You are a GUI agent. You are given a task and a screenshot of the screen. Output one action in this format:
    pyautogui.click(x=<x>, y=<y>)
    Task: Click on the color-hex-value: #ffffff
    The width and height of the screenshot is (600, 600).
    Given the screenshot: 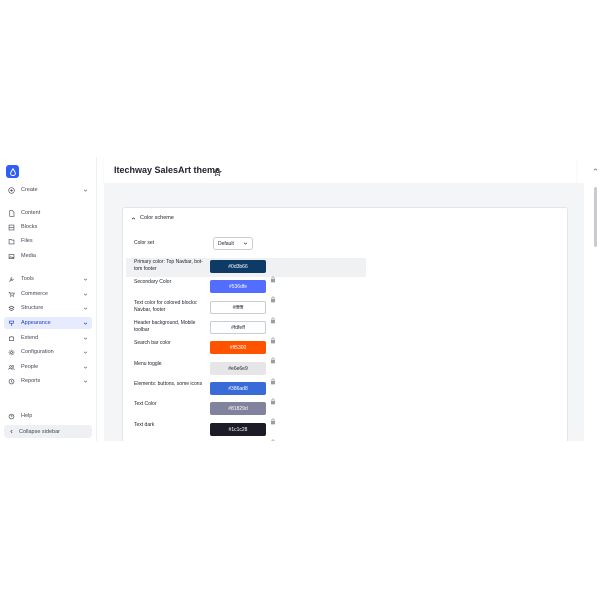 What is the action you would take?
    pyautogui.click(x=238, y=307)
    